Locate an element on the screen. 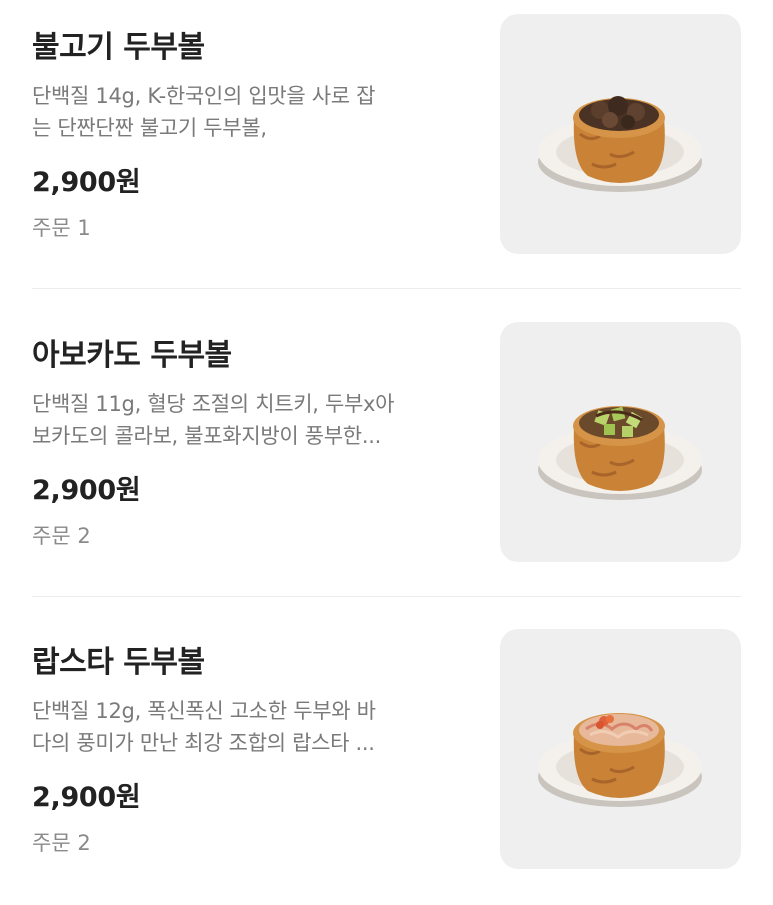 The image size is (773, 905). menu-item-description: 단백질 14g, K-한국인의 입맛을 사로 잡 는 단짠단짠 불고기 두부볼, is located at coordinates (247, 112).